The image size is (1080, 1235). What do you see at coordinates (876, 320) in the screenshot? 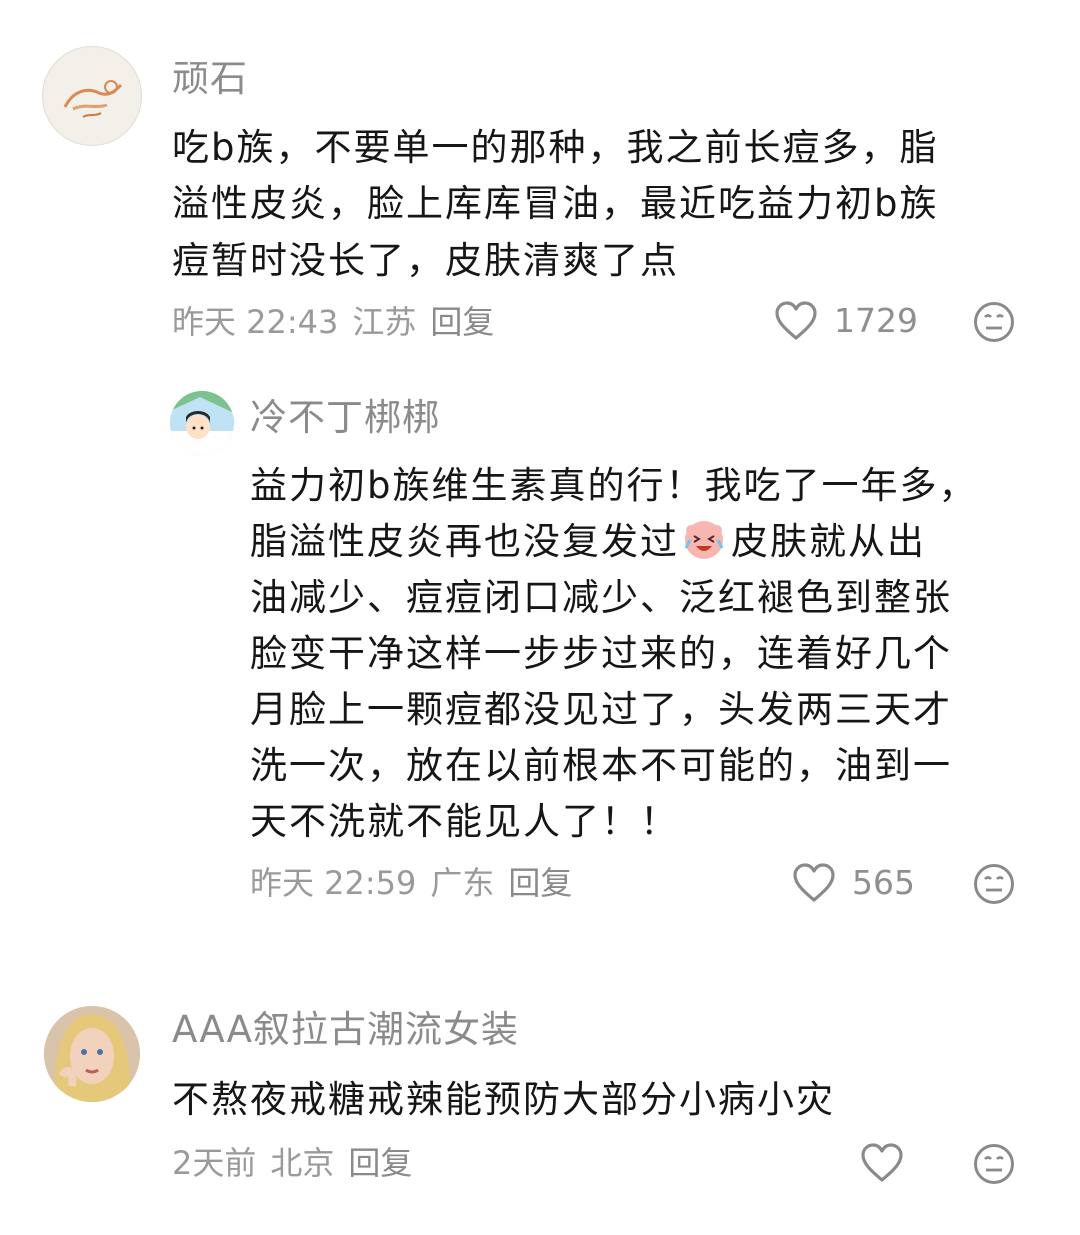
I see `like-count: 1729` at bounding box center [876, 320].